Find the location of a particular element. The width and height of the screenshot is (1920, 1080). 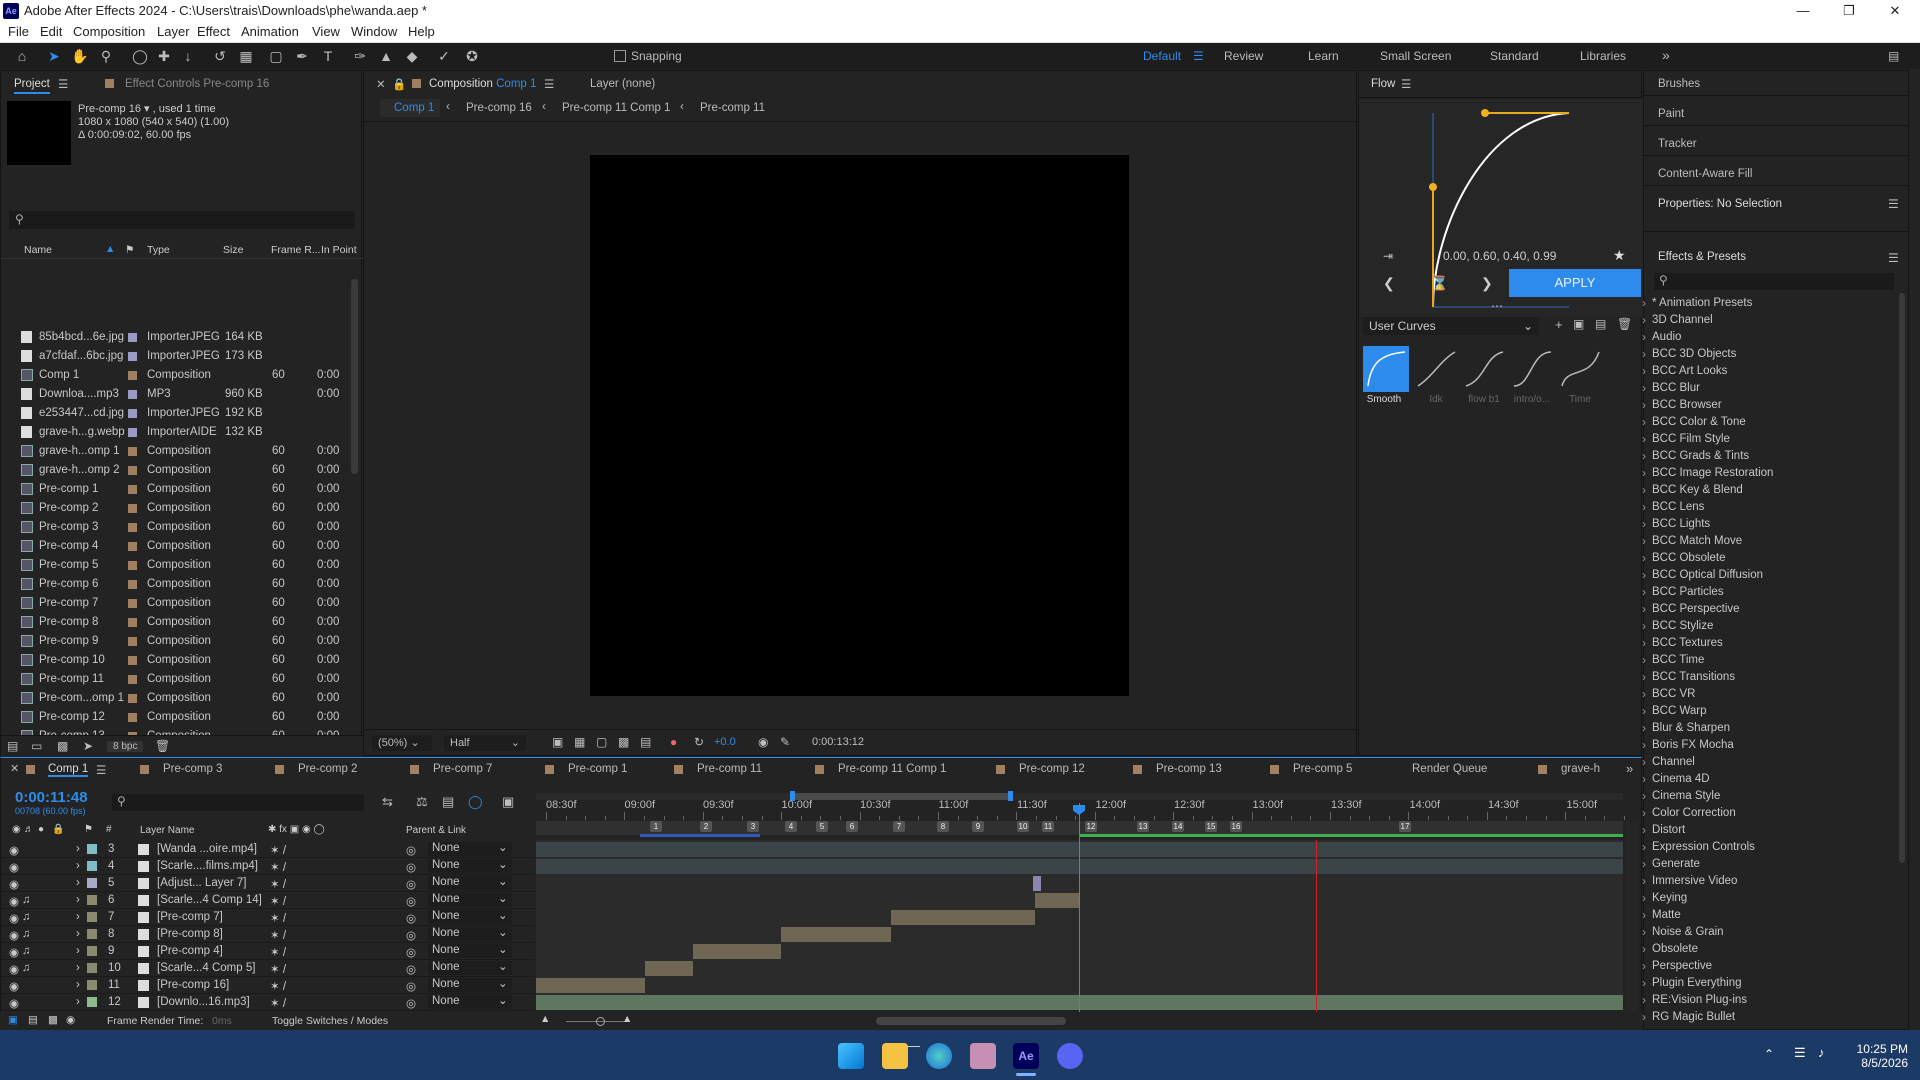

favorite-star-icon: ★ is located at coordinates (1619, 255).